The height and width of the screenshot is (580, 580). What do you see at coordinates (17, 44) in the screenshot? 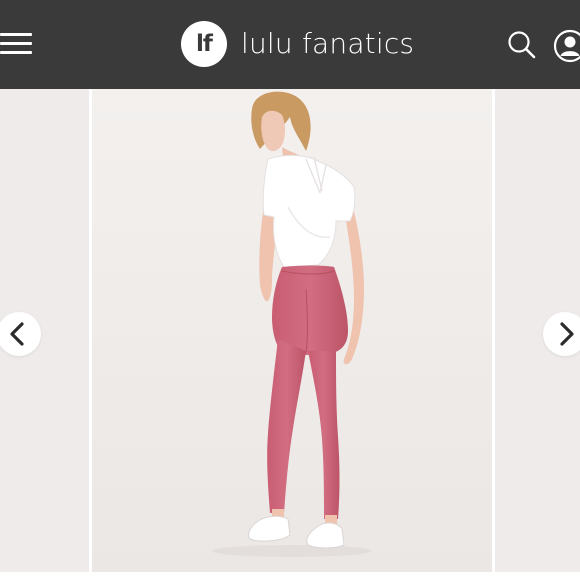
I see `menu-icon` at bounding box center [17, 44].